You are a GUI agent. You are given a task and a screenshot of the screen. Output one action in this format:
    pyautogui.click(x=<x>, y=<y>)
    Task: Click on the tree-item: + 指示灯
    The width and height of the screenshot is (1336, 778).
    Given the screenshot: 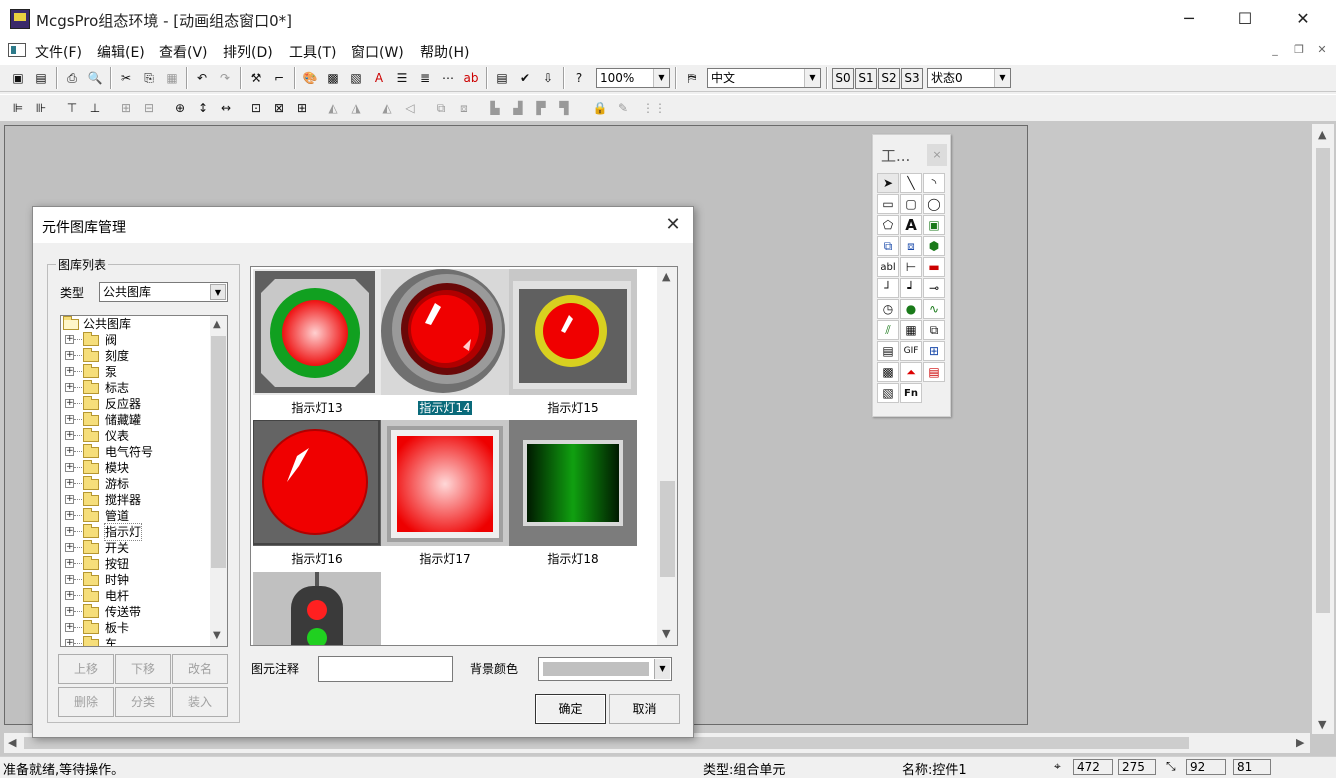 What is the action you would take?
    pyautogui.click(x=136, y=532)
    